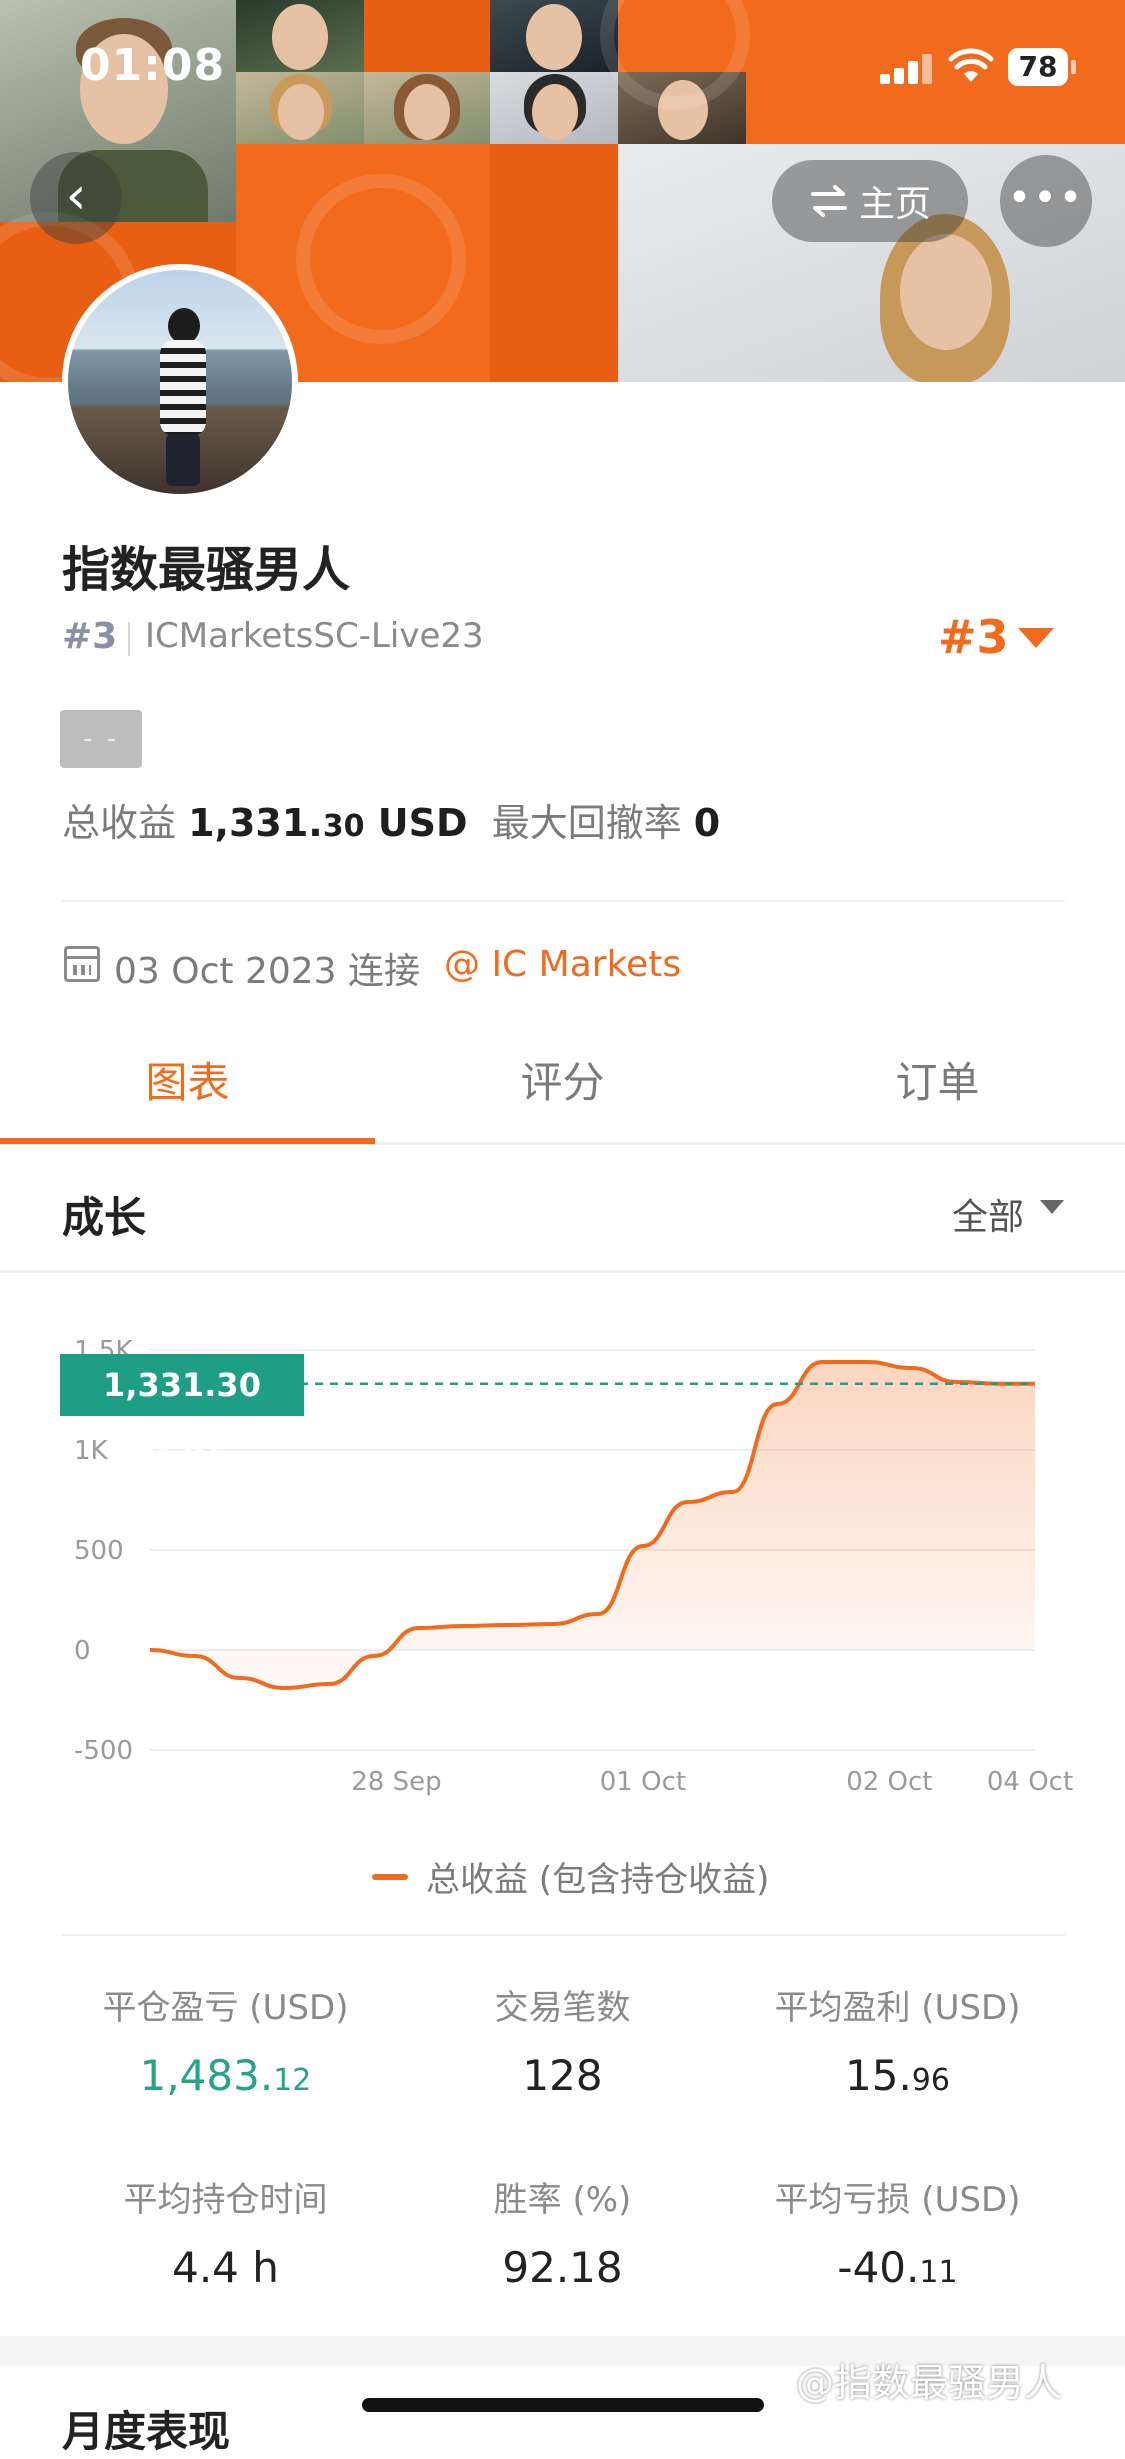  What do you see at coordinates (90, 636) in the screenshot?
I see `rank-label: #3` at bounding box center [90, 636].